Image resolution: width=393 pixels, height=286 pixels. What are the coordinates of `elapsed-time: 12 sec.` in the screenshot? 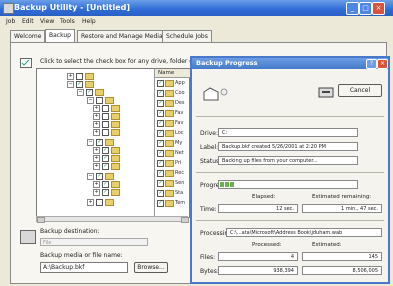 It's located at (258, 208).